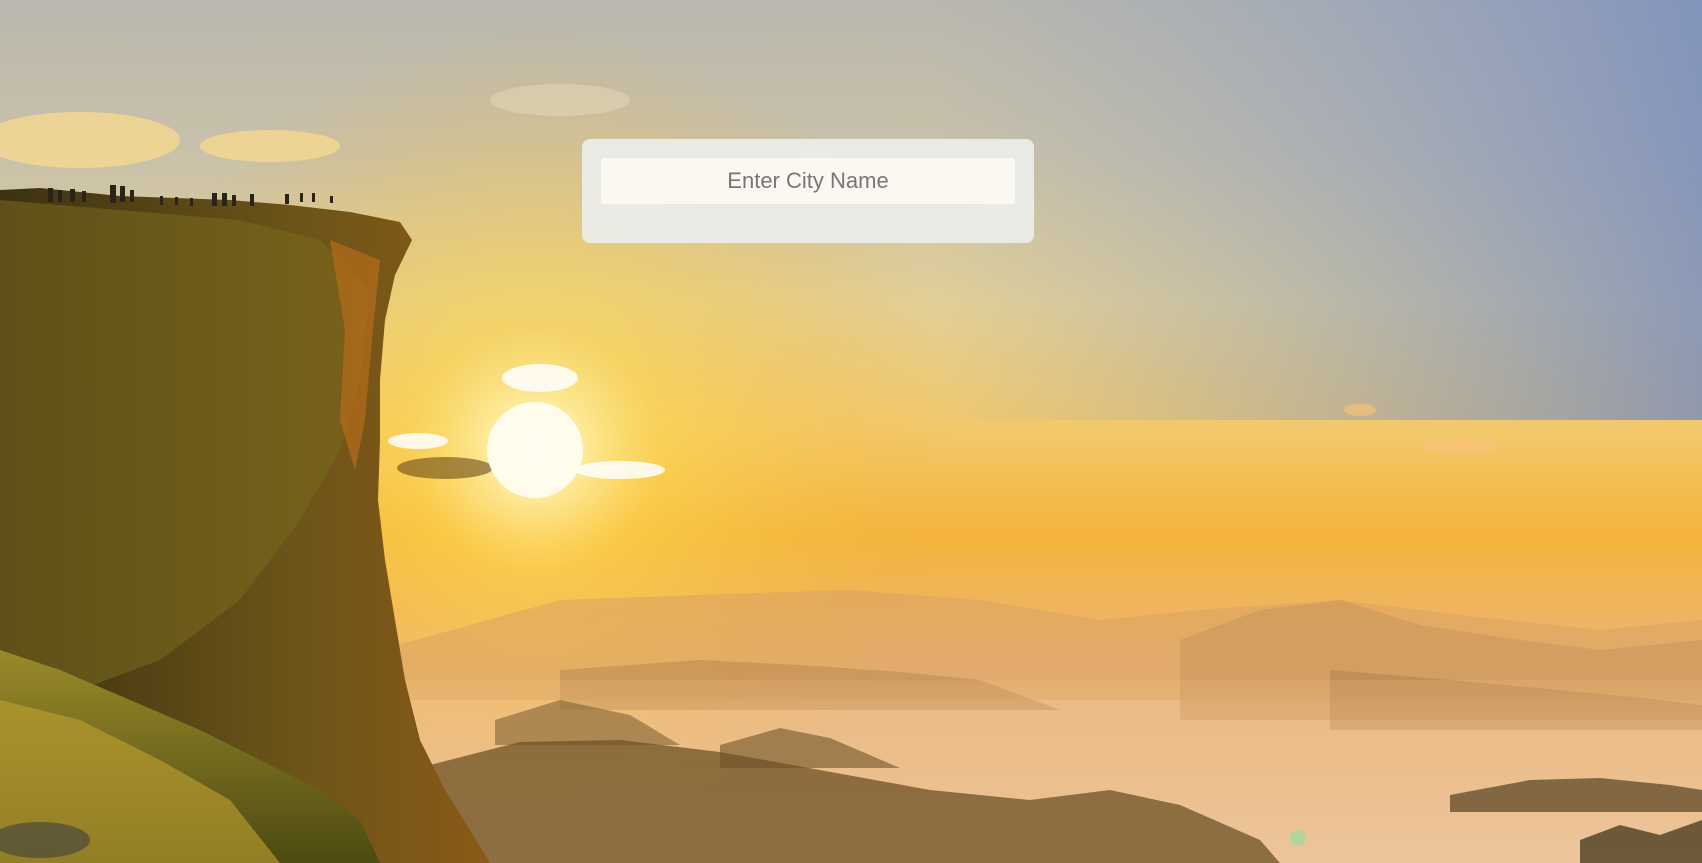 The image size is (1702, 863). Describe the element at coordinates (808, 181) in the screenshot. I see `city-search-input` at that location.